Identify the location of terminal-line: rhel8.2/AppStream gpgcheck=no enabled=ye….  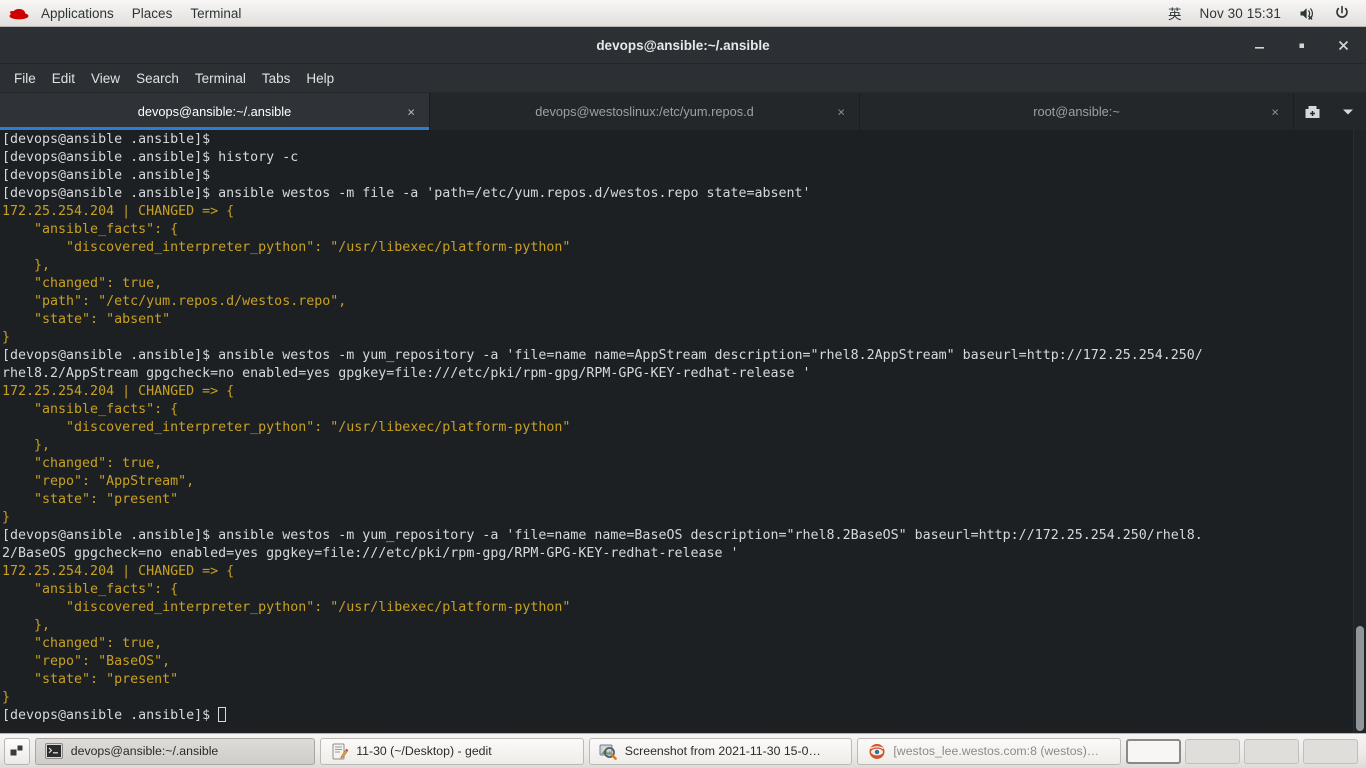
(406, 373).